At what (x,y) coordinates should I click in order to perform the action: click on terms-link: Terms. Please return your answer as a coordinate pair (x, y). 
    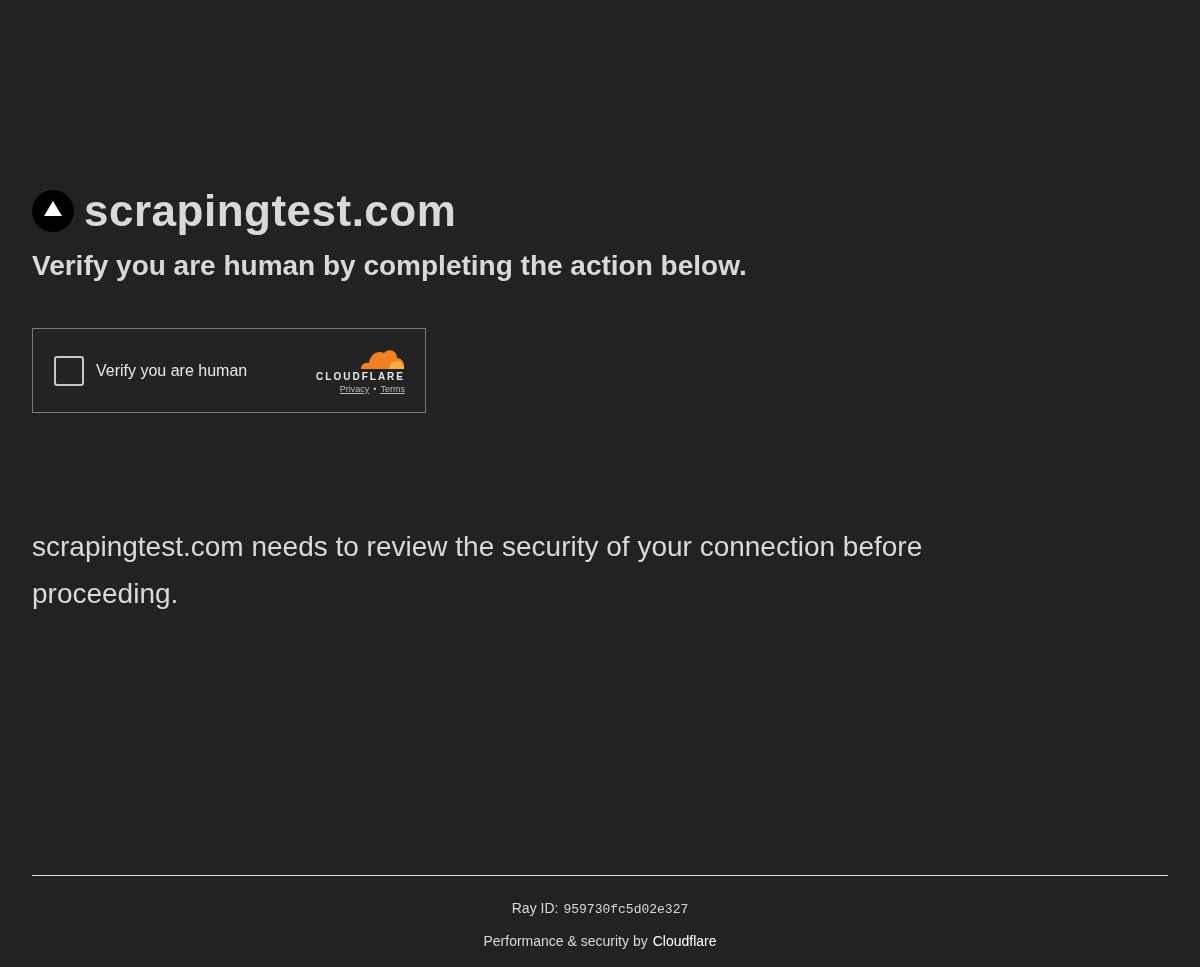
    Looking at the image, I should click on (392, 389).